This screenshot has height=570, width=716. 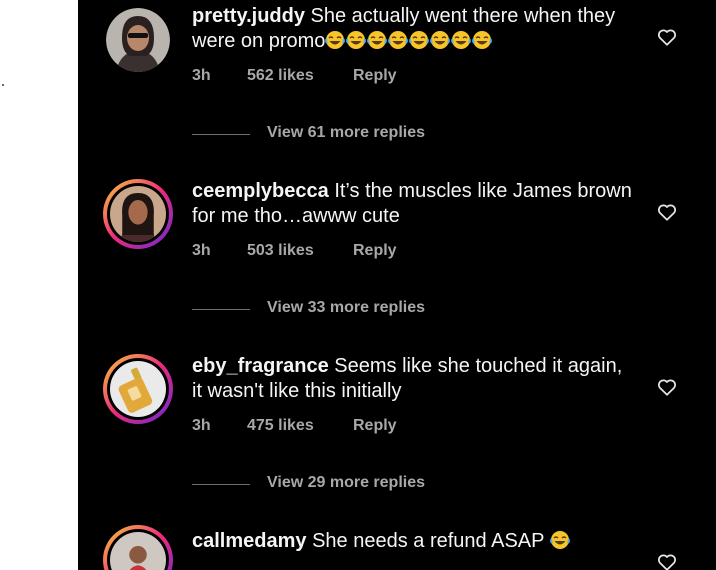 What do you see at coordinates (280, 76) in the screenshot?
I see `comment-likes: 562 likes` at bounding box center [280, 76].